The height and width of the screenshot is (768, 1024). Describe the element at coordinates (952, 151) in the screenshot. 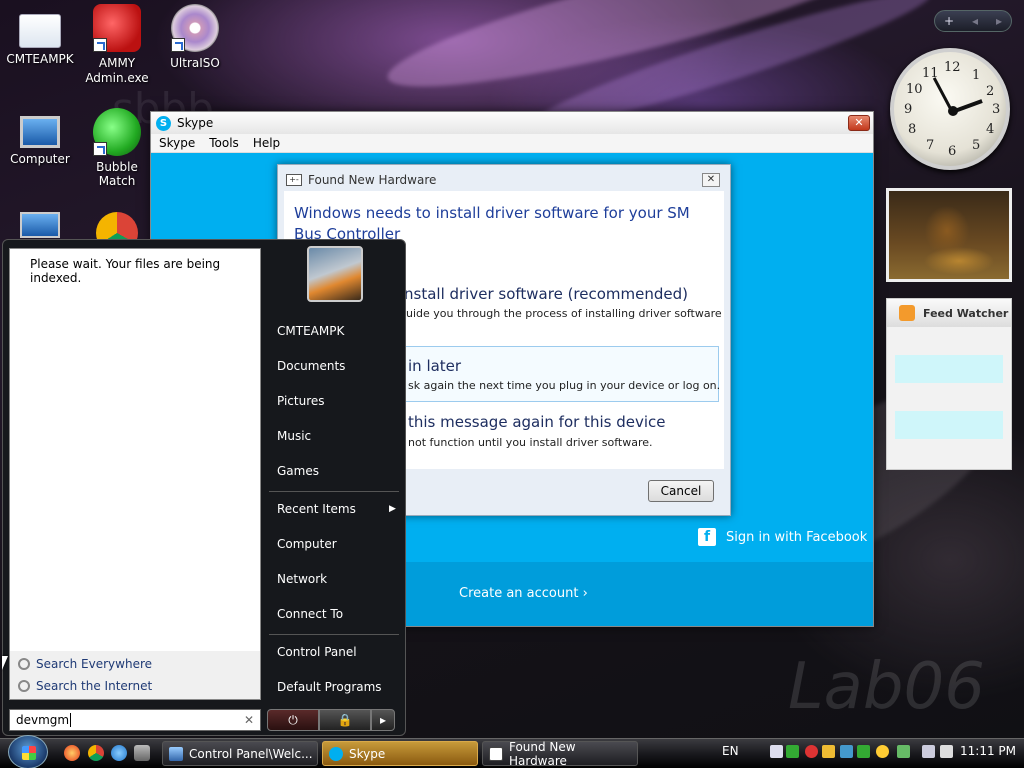

I see `clock-number: 6` at that location.